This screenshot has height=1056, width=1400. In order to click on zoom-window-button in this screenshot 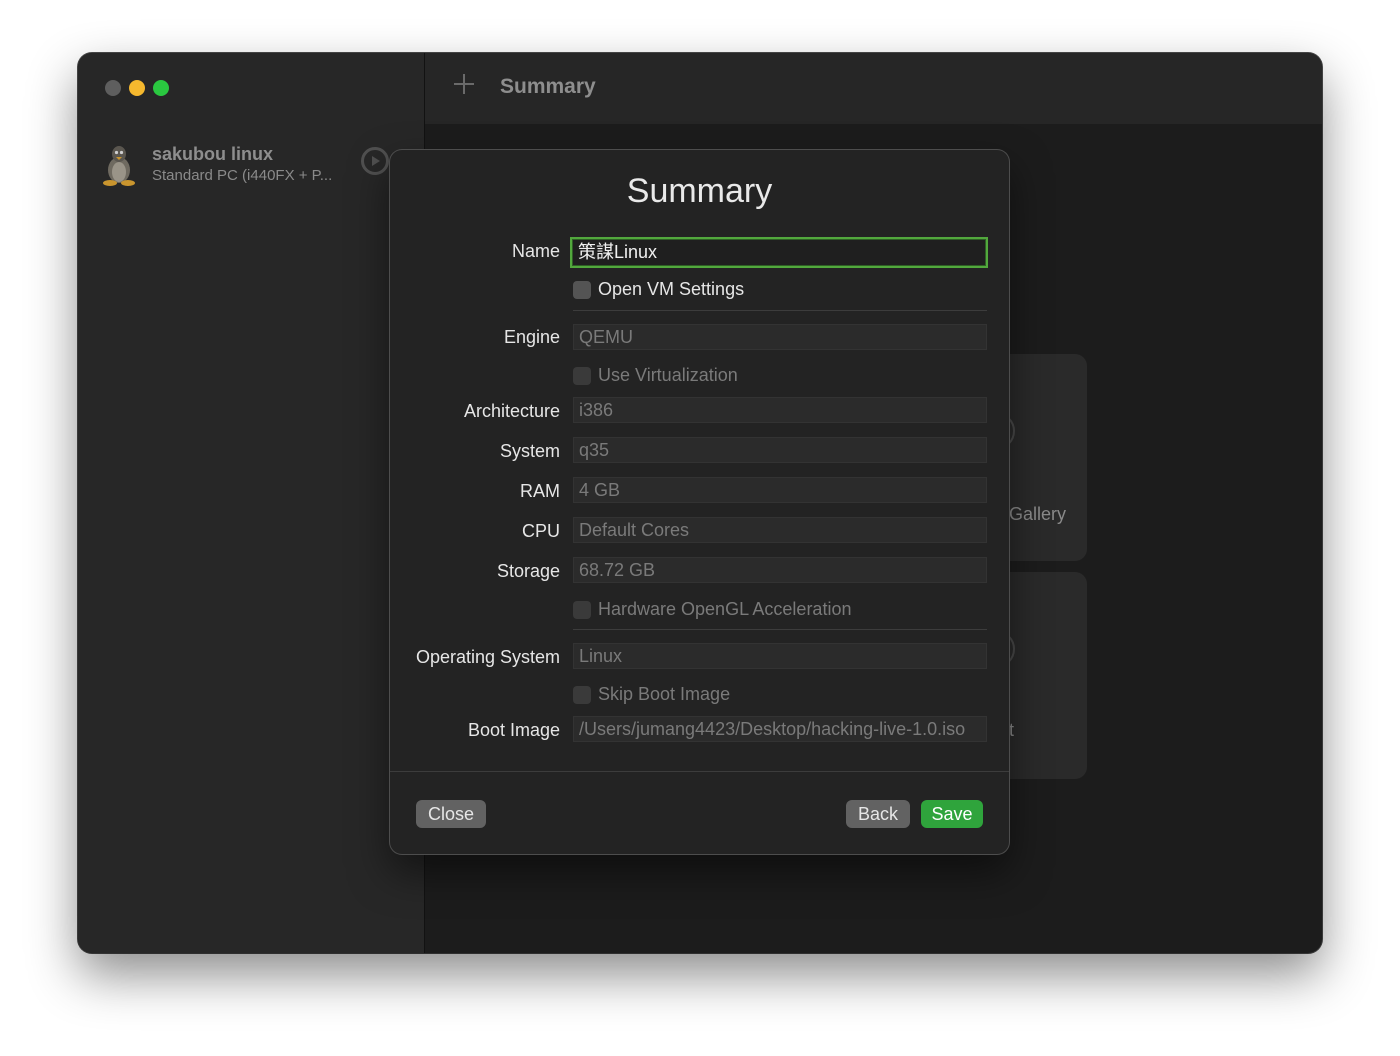, I will do `click(161, 88)`.